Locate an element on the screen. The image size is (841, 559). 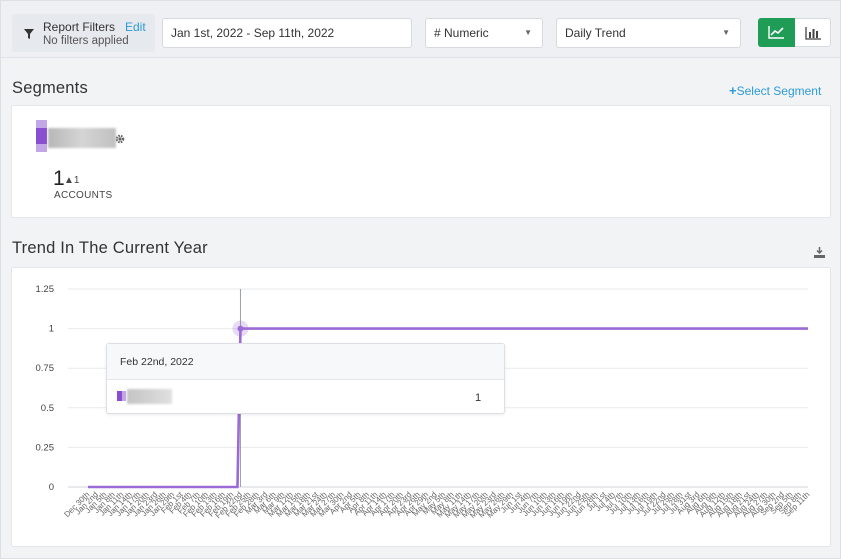
y-tick-label: 0.75 is located at coordinates (45, 368).